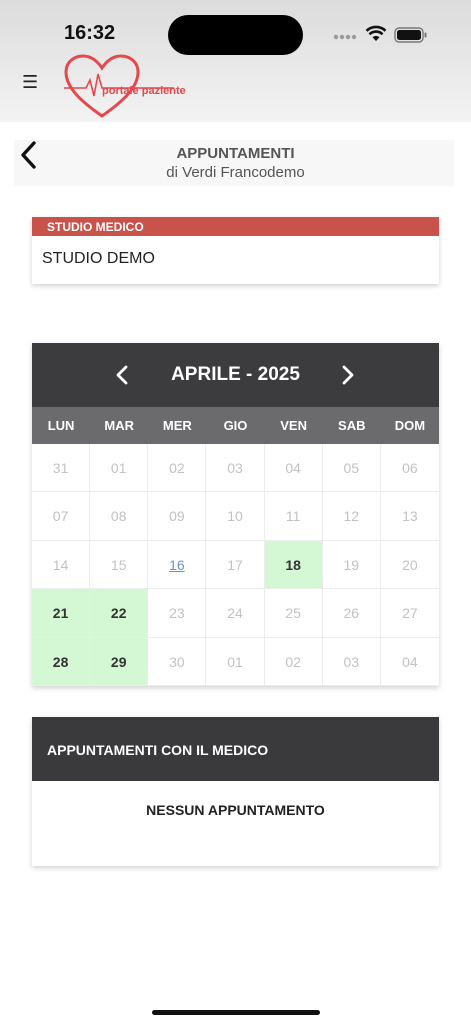 This screenshot has height=1024, width=471. Describe the element at coordinates (376, 33) in the screenshot. I see `wifi-icon` at that location.